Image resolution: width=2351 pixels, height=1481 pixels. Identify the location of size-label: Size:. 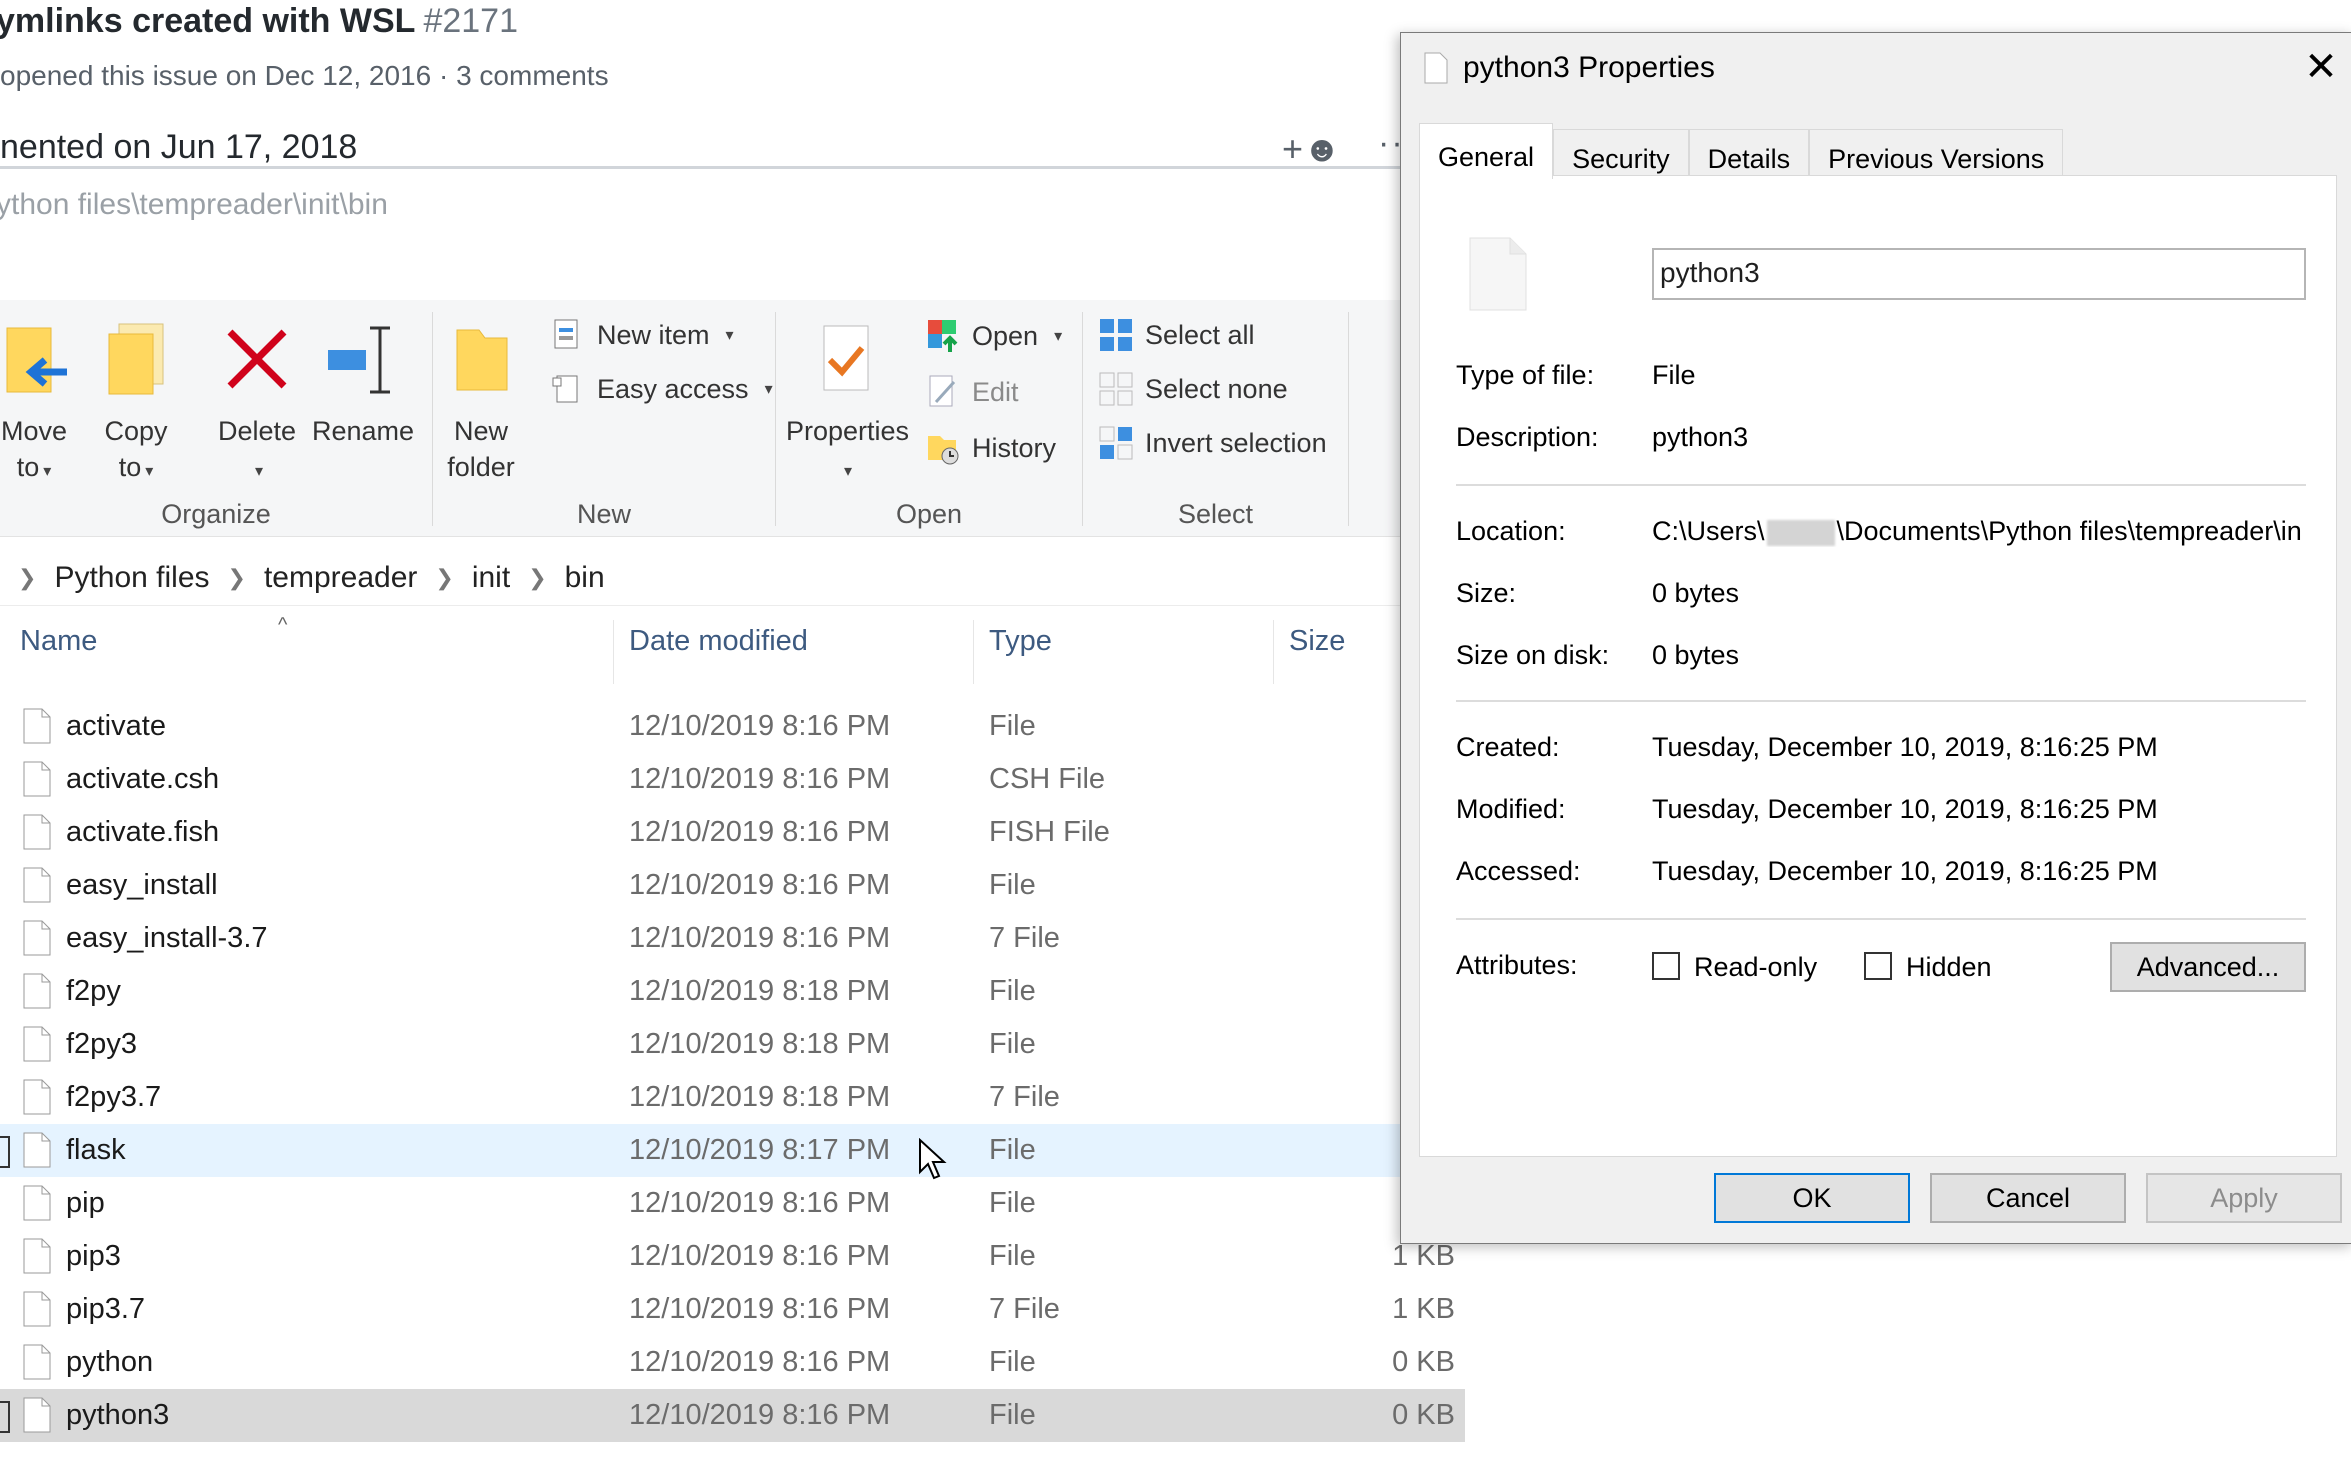
(1486, 593).